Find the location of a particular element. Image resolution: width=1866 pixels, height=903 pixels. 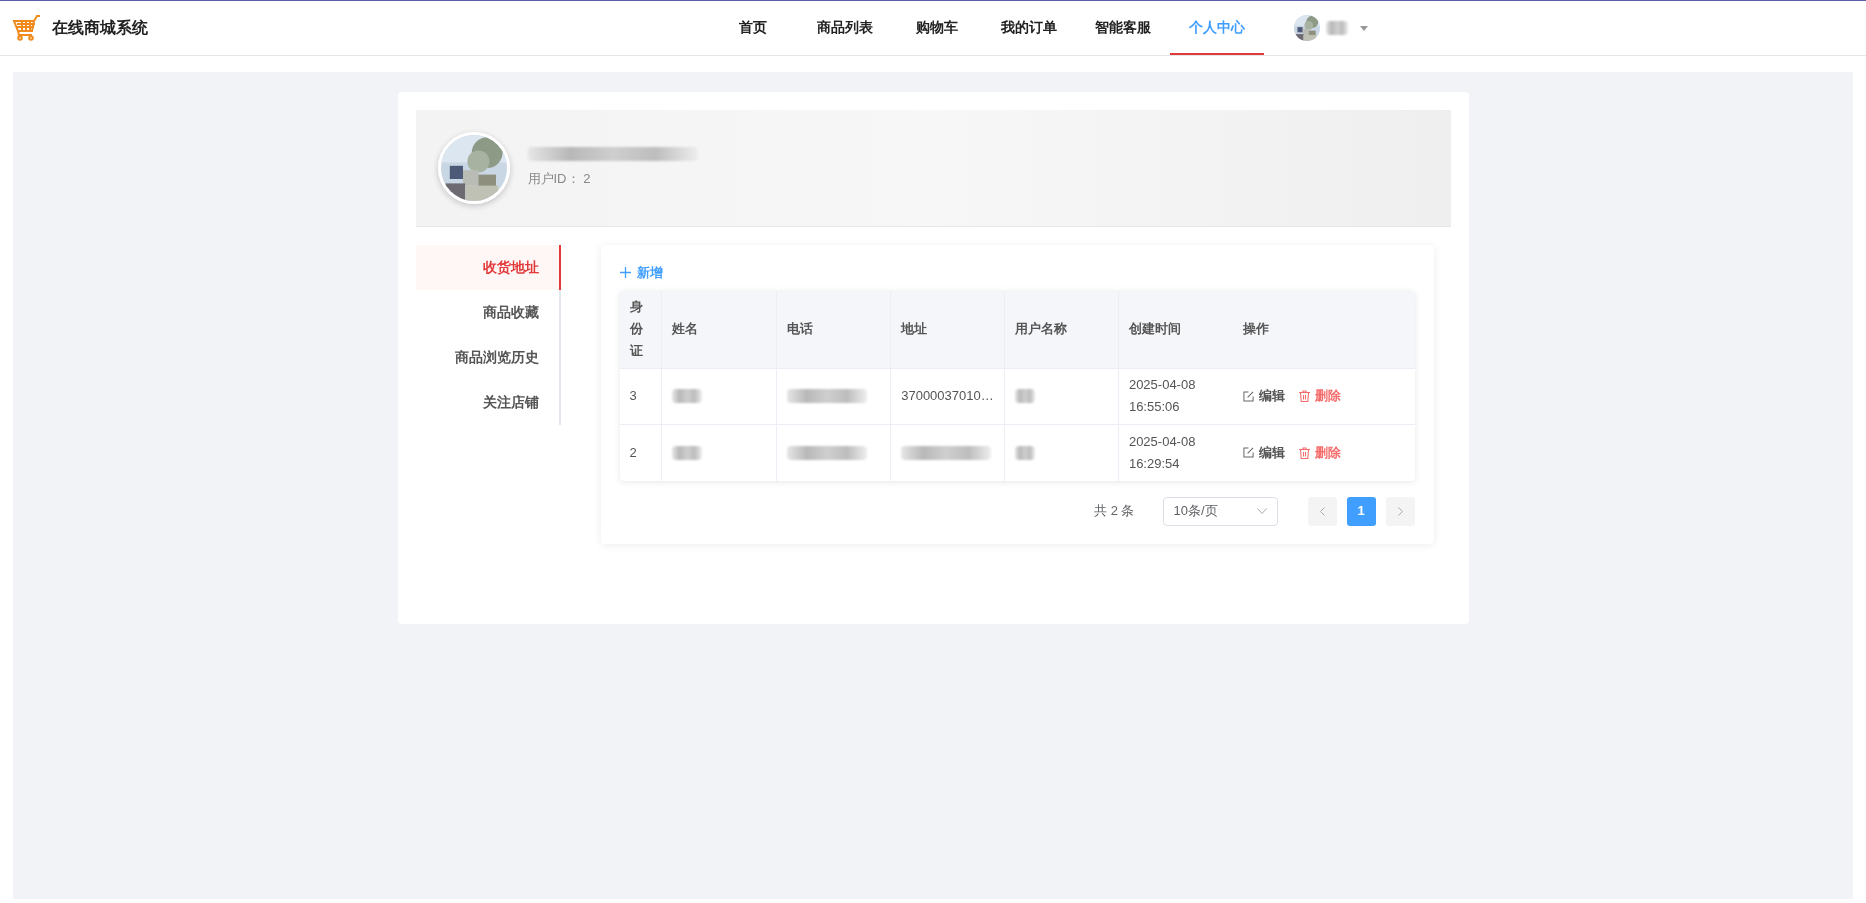

column-header: 姓名 is located at coordinates (685, 329).